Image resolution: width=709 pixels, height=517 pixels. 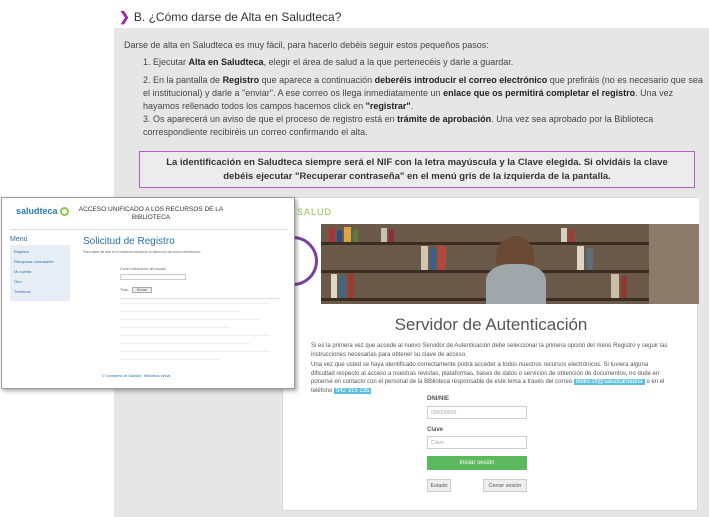 What do you see at coordinates (124, 290) in the screenshot?
I see `captcha-label: Texto` at bounding box center [124, 290].